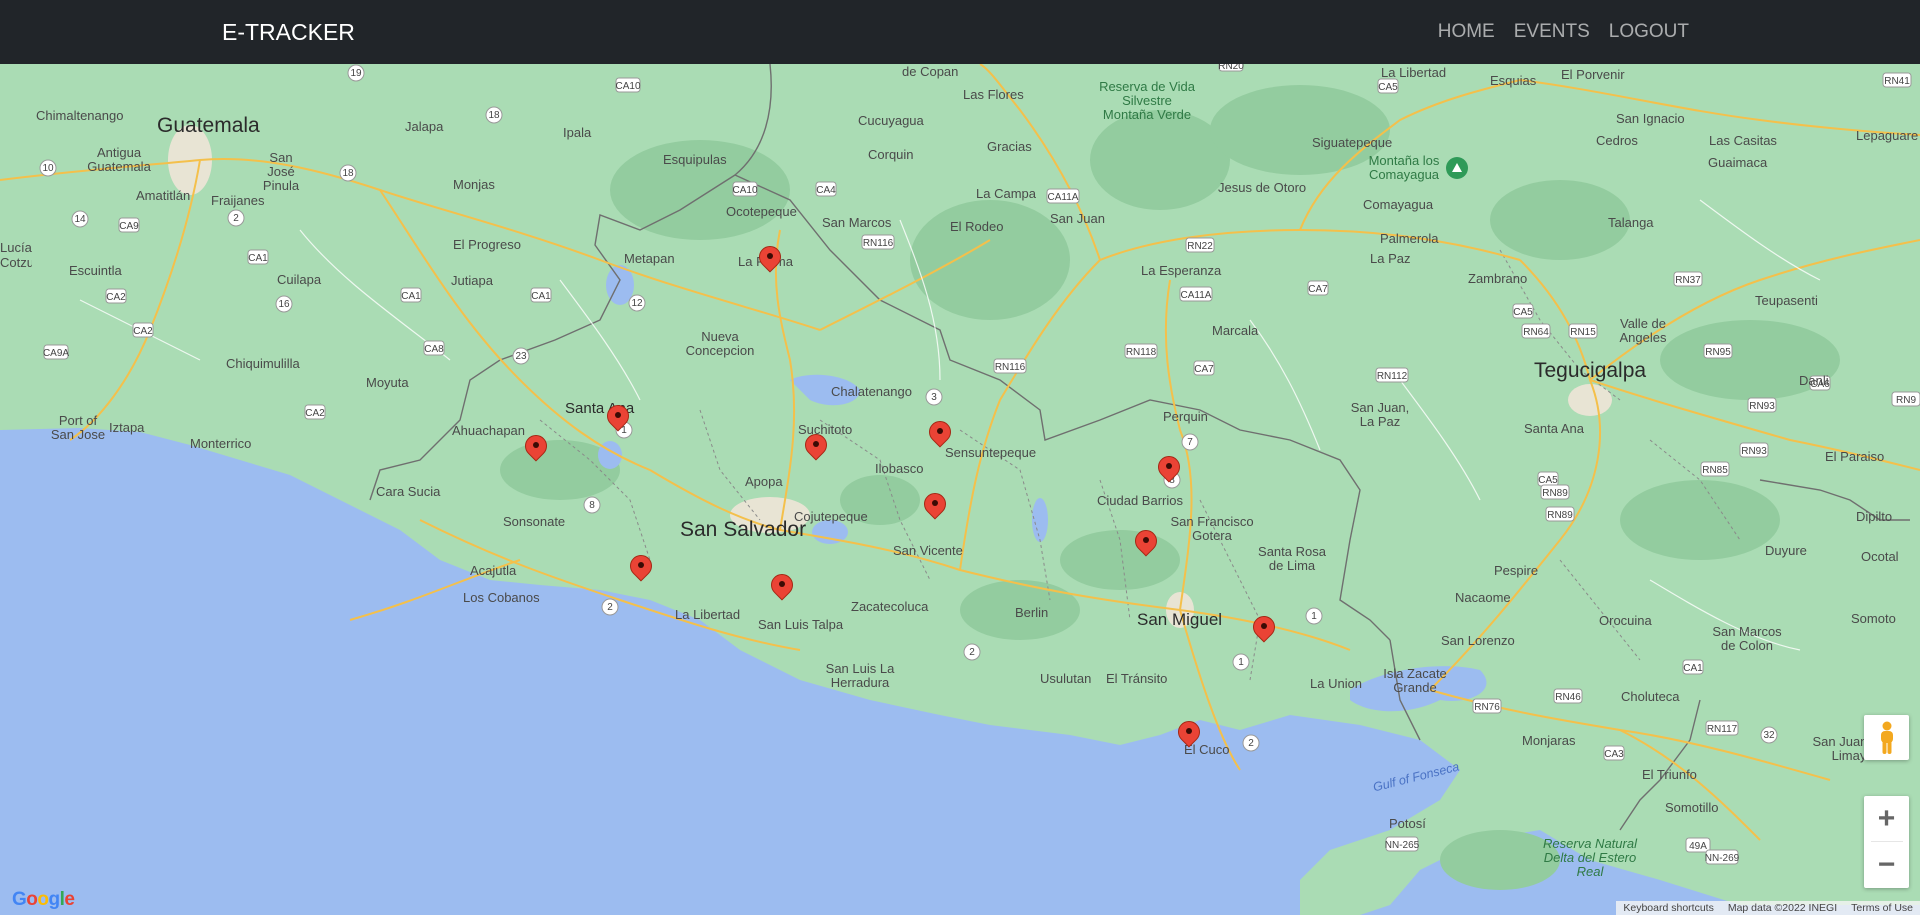  What do you see at coordinates (1886, 864) in the screenshot?
I see `zoom-out-button: −` at bounding box center [1886, 864].